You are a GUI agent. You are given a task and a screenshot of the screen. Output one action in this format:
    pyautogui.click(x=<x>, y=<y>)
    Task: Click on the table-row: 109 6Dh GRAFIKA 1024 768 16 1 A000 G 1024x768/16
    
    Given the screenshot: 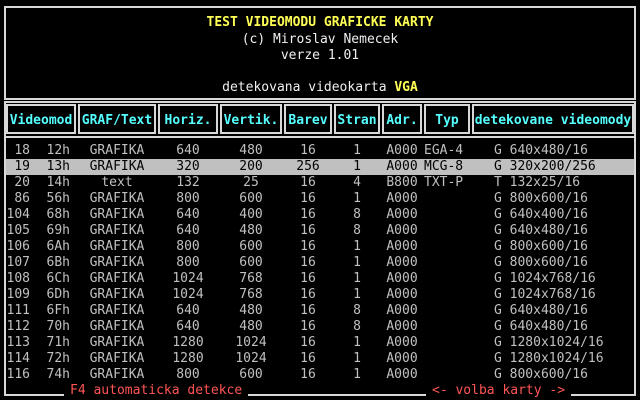 What is the action you would take?
    pyautogui.click(x=320, y=295)
    